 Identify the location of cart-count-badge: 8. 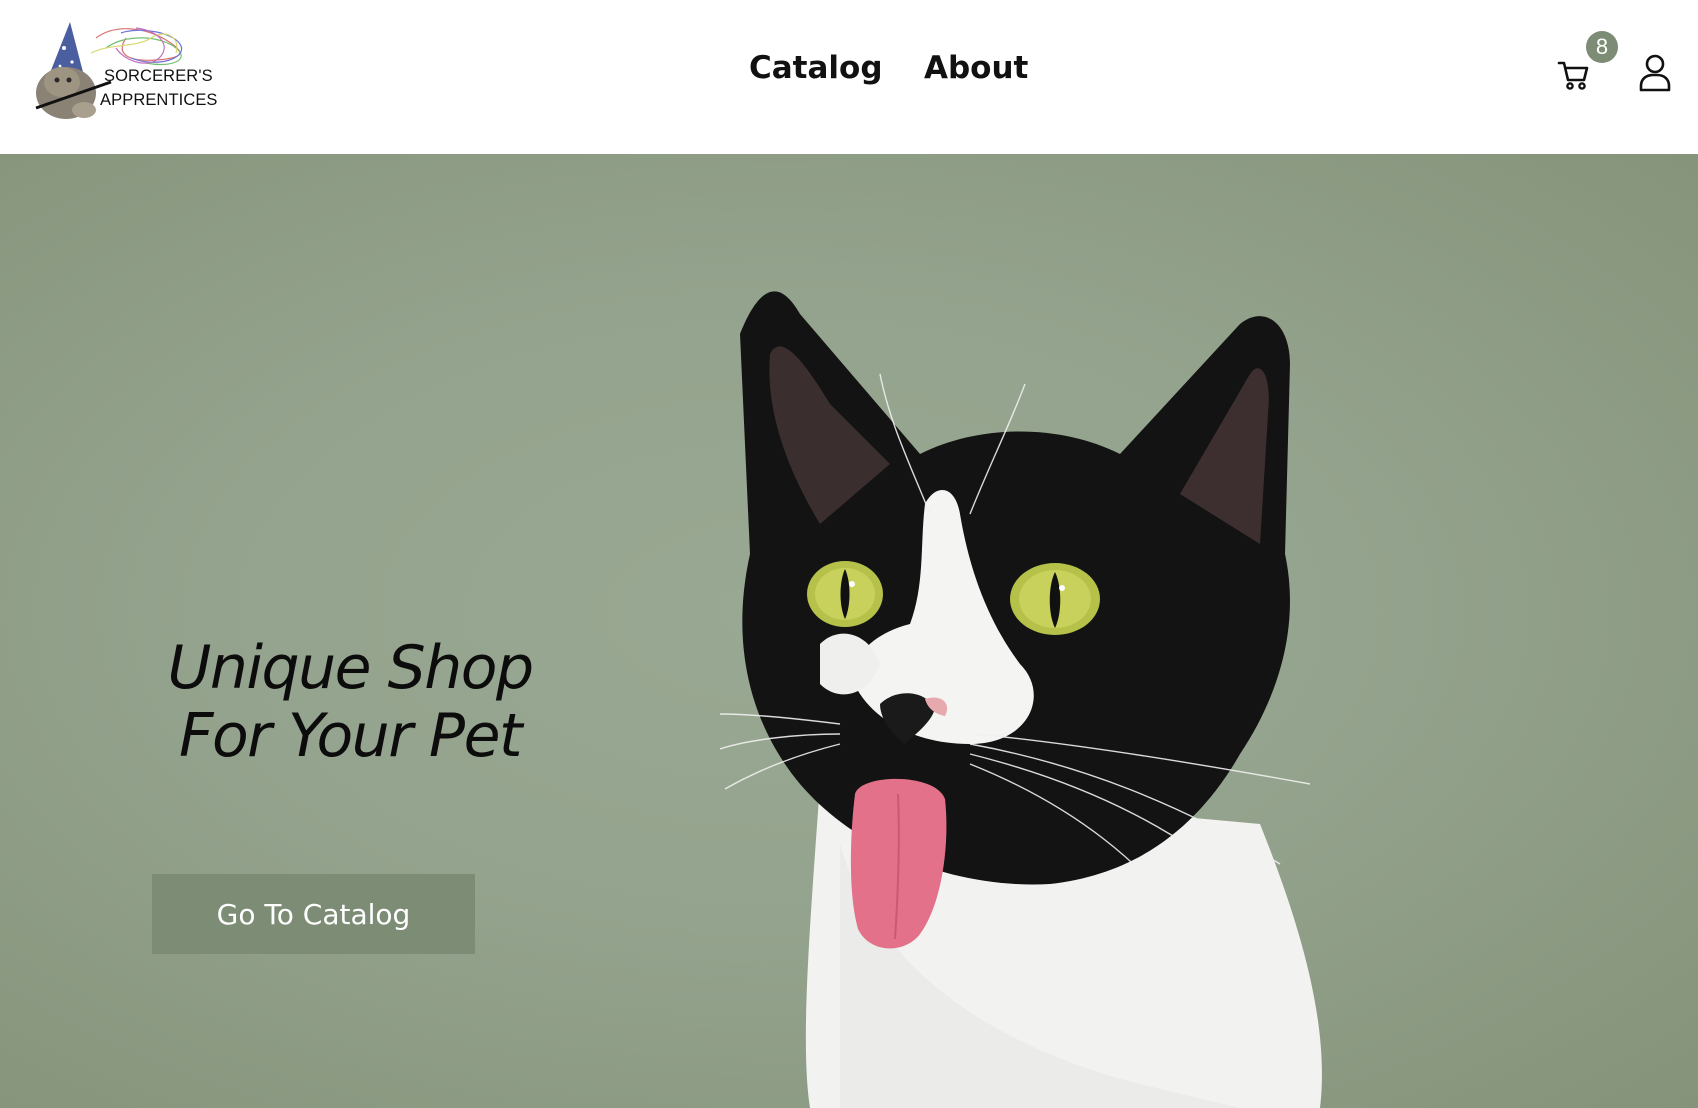
(1602, 47).